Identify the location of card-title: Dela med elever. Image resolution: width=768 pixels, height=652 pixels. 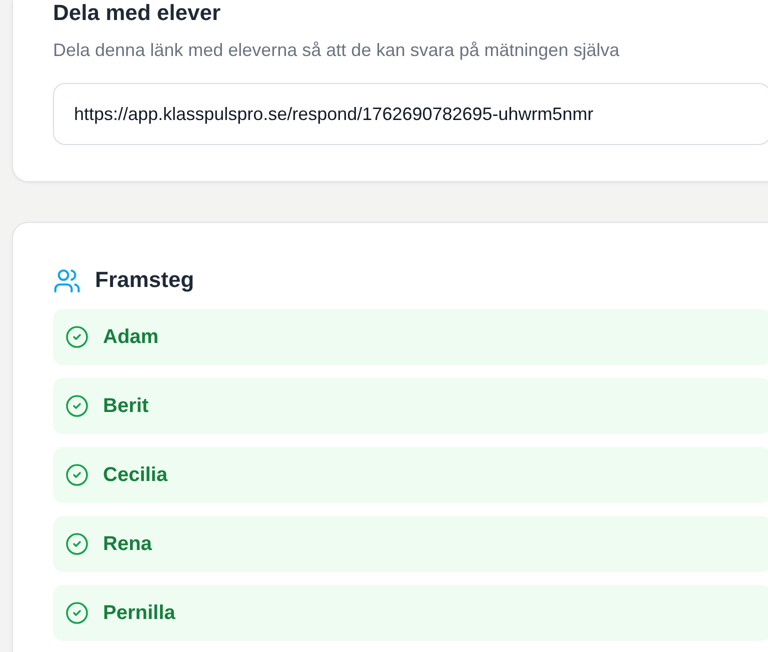
(137, 13).